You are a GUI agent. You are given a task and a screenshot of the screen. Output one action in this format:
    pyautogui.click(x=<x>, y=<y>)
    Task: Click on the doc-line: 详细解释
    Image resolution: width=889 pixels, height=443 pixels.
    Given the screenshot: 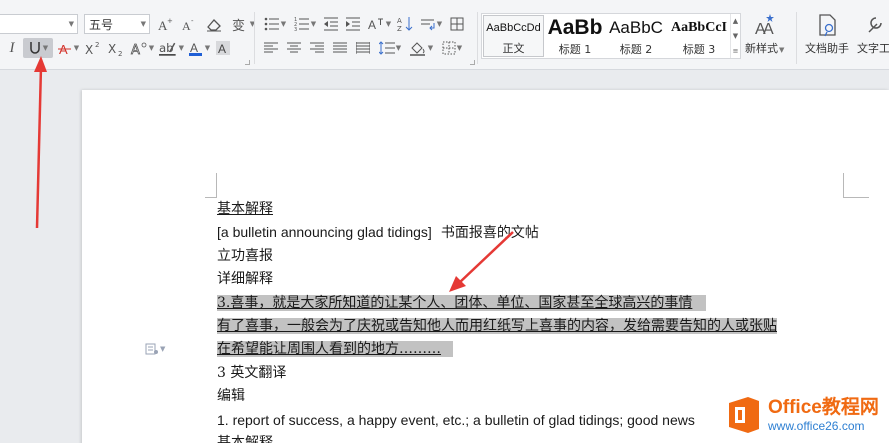 What is the action you would take?
    pyautogui.click(x=245, y=279)
    